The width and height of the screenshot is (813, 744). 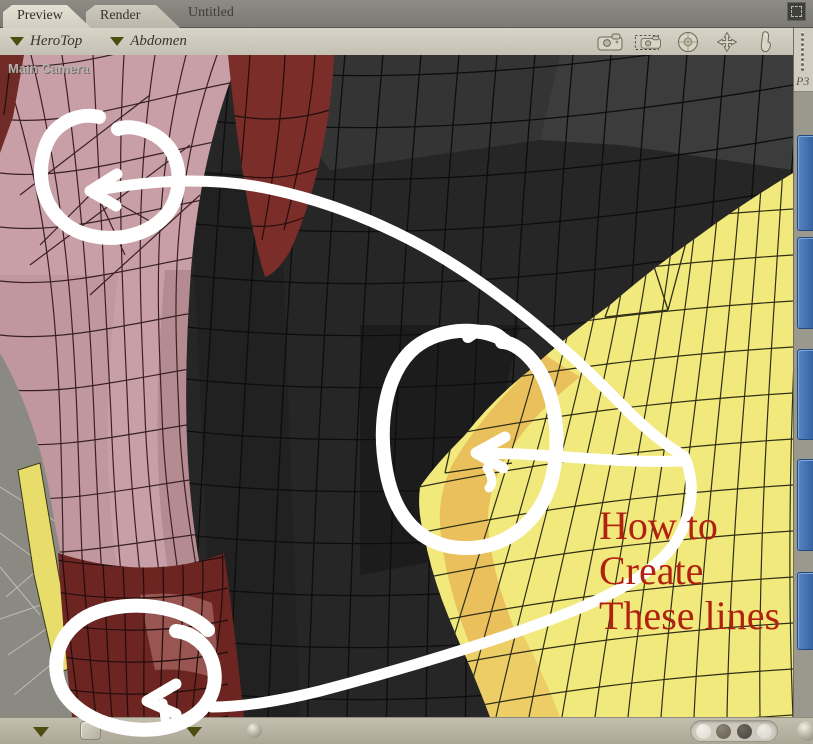 What do you see at coordinates (649, 42) in the screenshot?
I see `camera-select-icon` at bounding box center [649, 42].